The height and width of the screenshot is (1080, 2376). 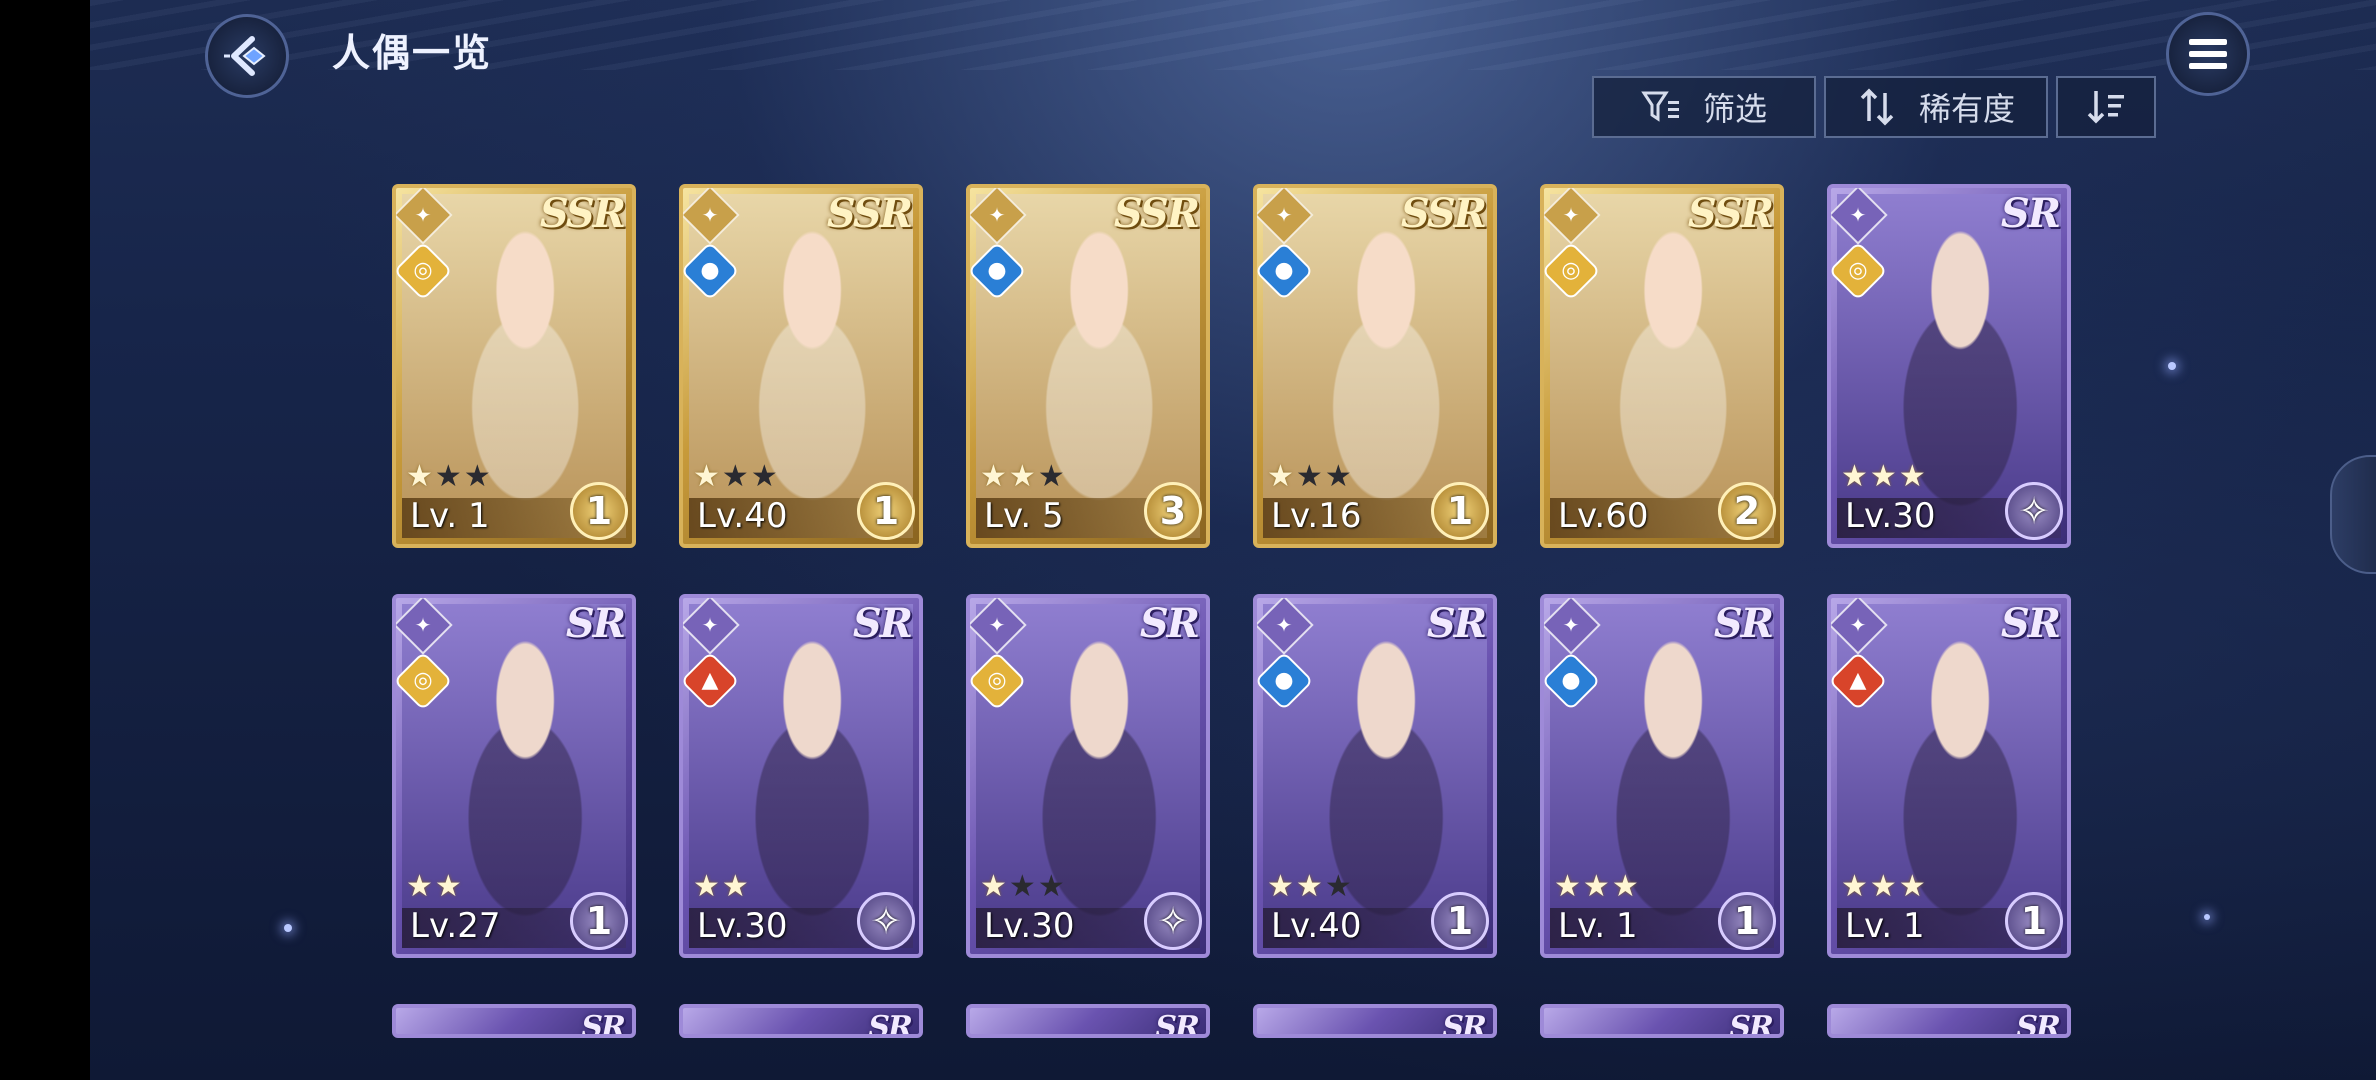 I want to click on menu-button, so click(x=2208, y=54).